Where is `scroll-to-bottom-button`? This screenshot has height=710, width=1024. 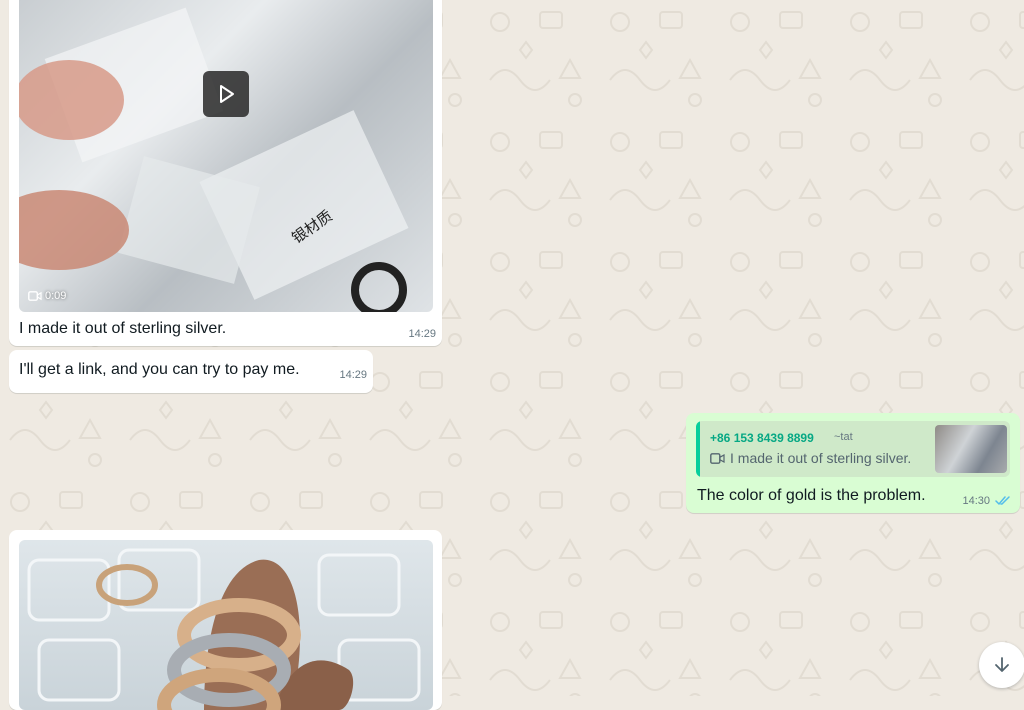 scroll-to-bottom-button is located at coordinates (1001, 665).